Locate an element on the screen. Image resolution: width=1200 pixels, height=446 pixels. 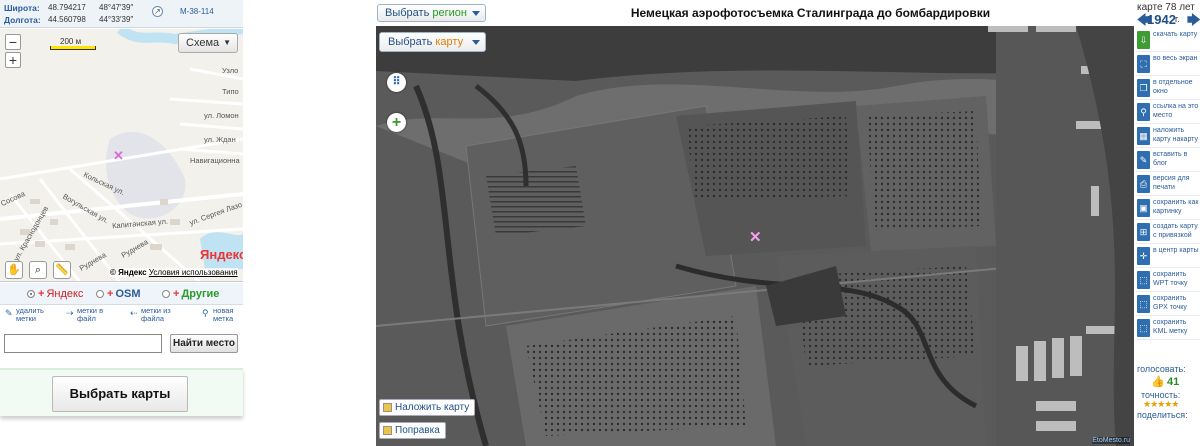
sidebar-item-label: сохранить KML метку is located at coordinates (1170, 327).